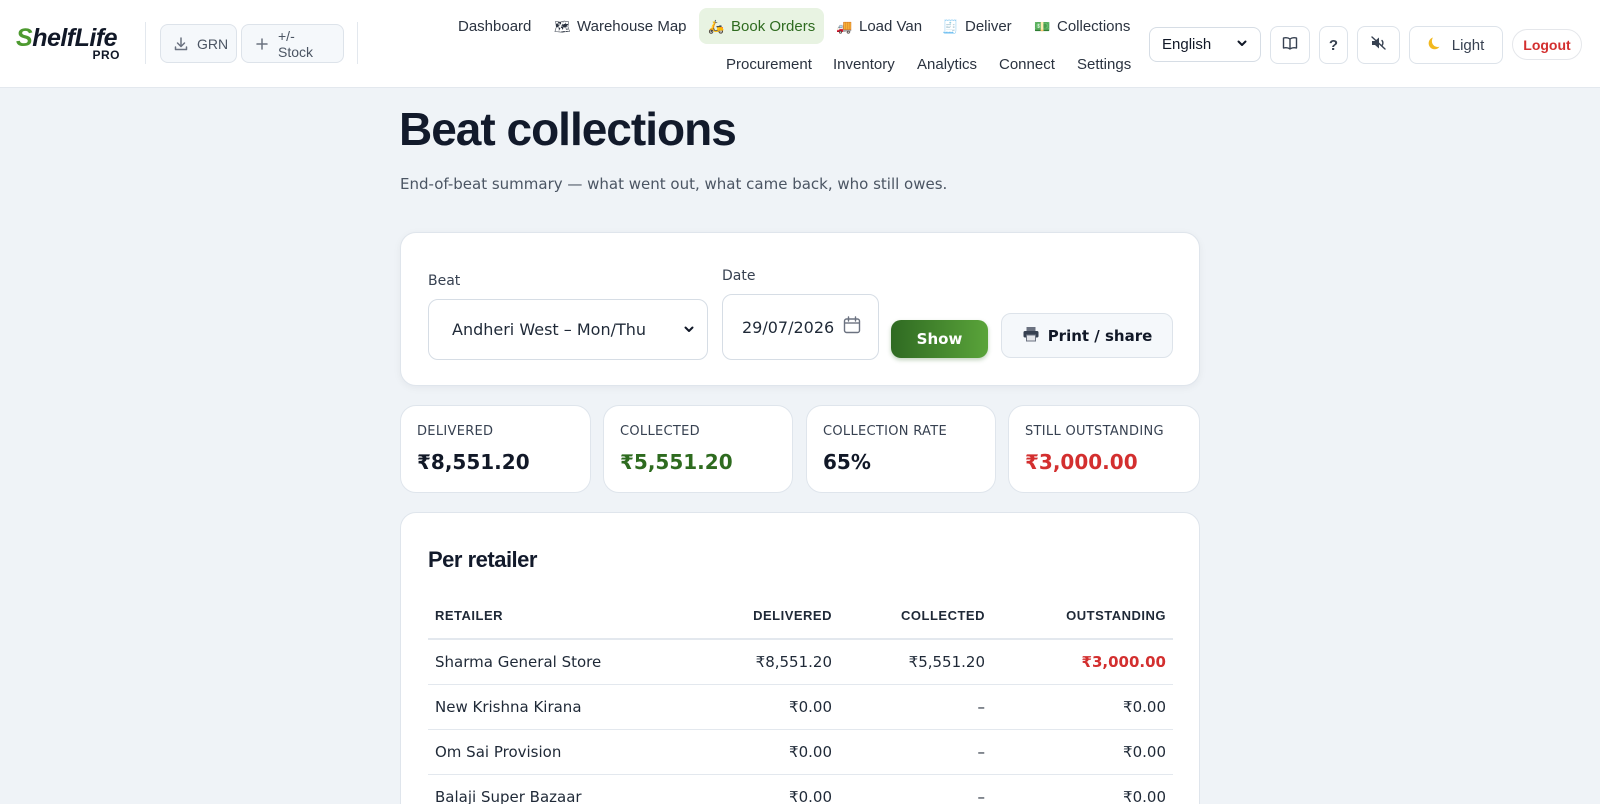 The height and width of the screenshot is (804, 1600). What do you see at coordinates (988, 26) in the screenshot?
I see `nav-deliver-label: Deliver` at bounding box center [988, 26].